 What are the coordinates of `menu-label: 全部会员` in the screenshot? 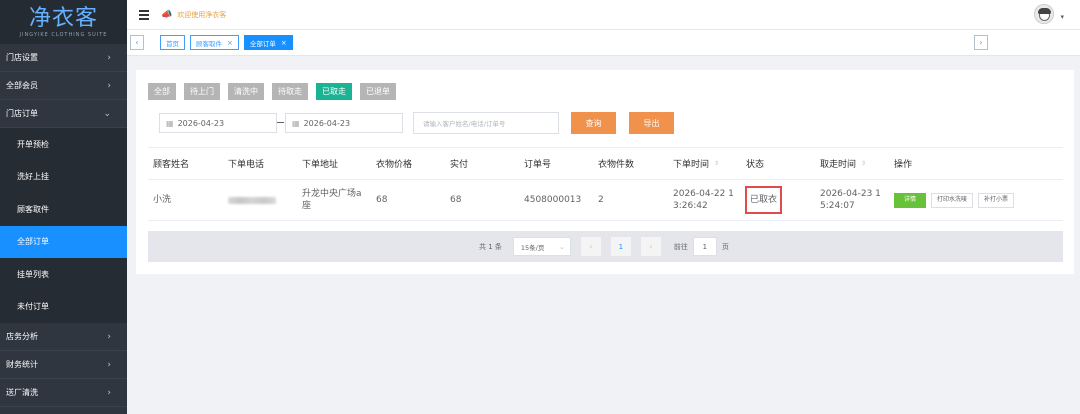 It's located at (22, 85).